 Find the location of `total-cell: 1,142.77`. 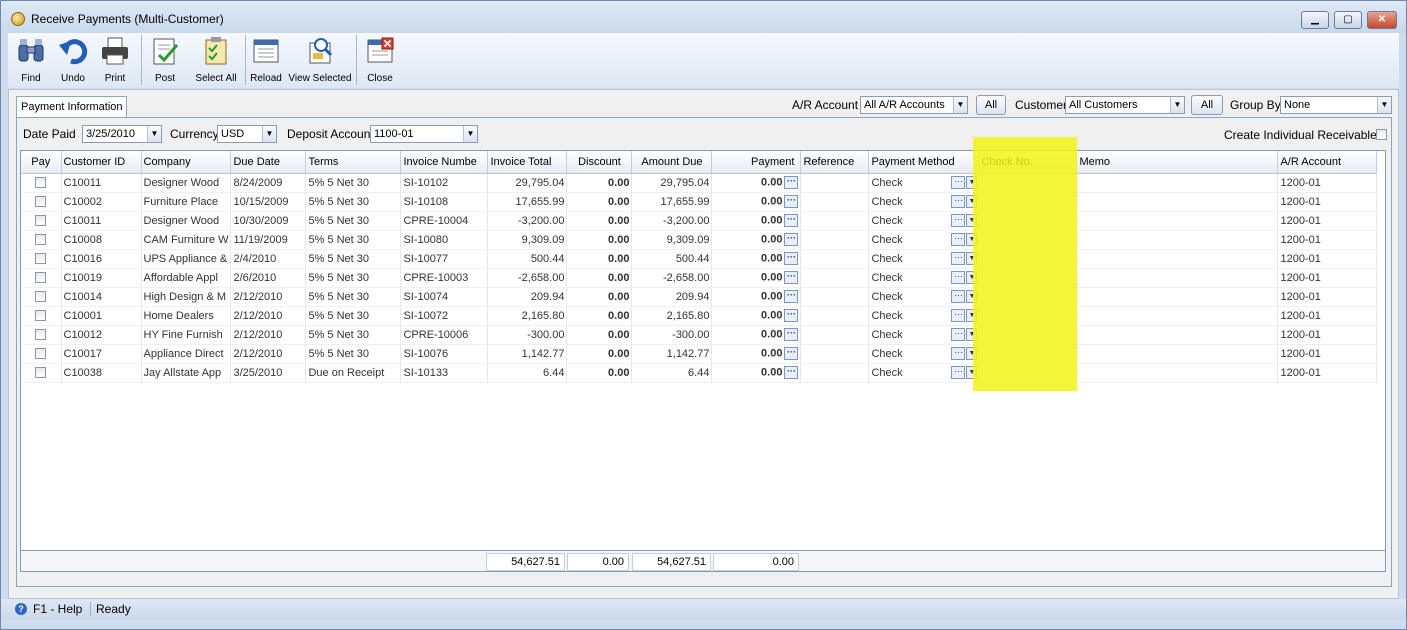

total-cell: 1,142.77 is located at coordinates (527, 354).